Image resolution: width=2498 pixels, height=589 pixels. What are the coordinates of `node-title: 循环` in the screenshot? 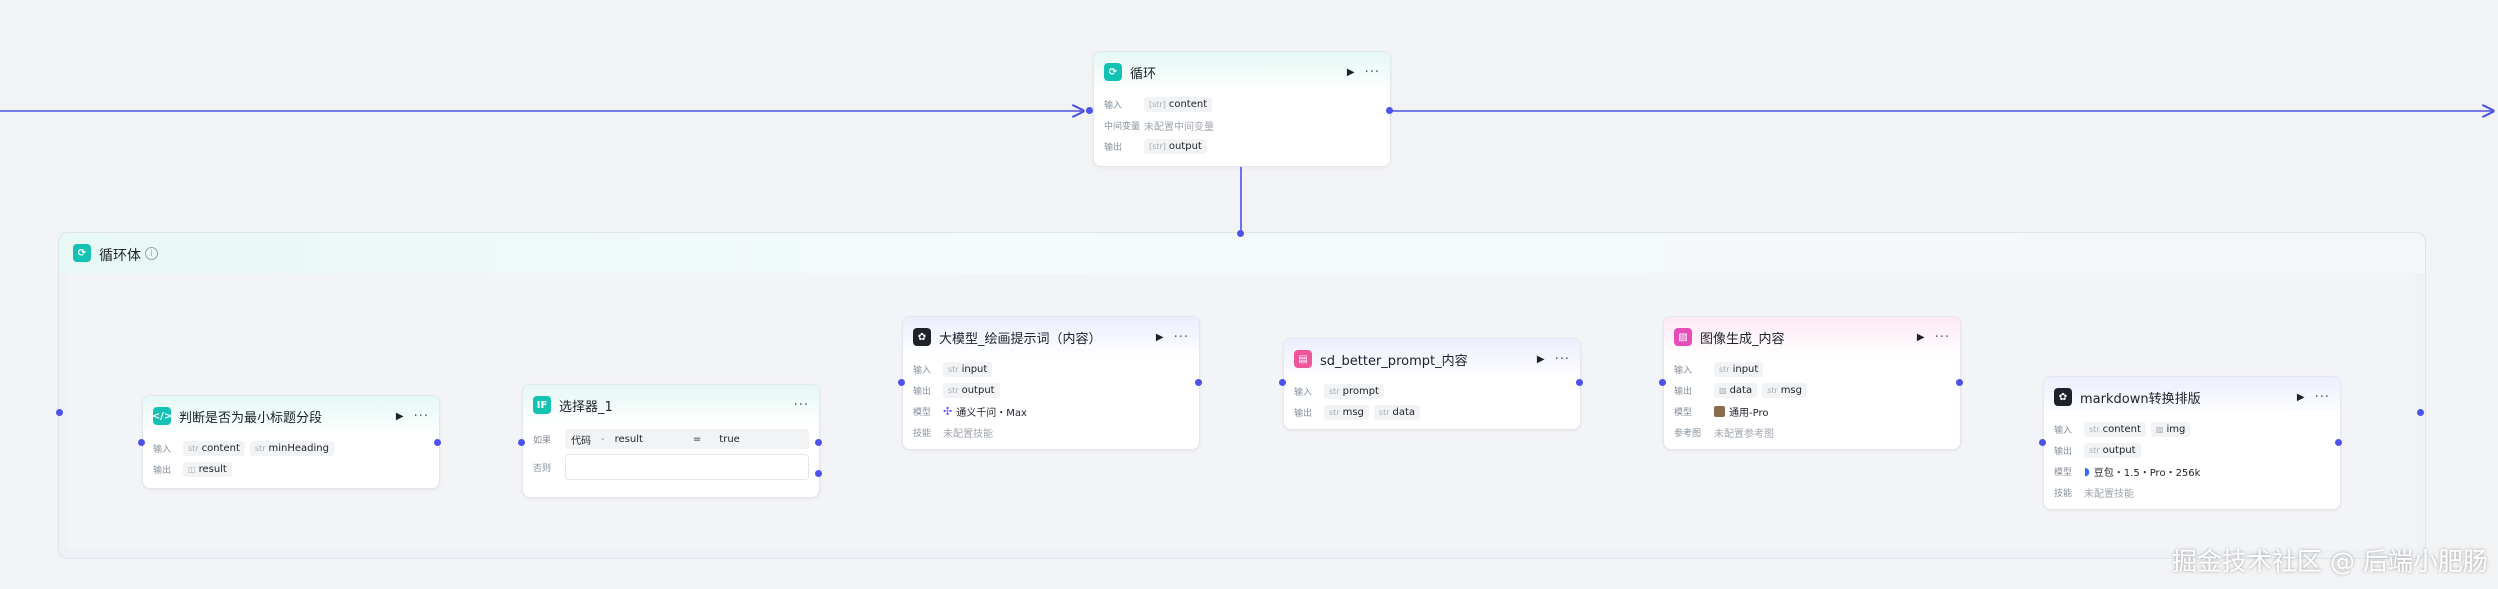 It's located at (1143, 74).